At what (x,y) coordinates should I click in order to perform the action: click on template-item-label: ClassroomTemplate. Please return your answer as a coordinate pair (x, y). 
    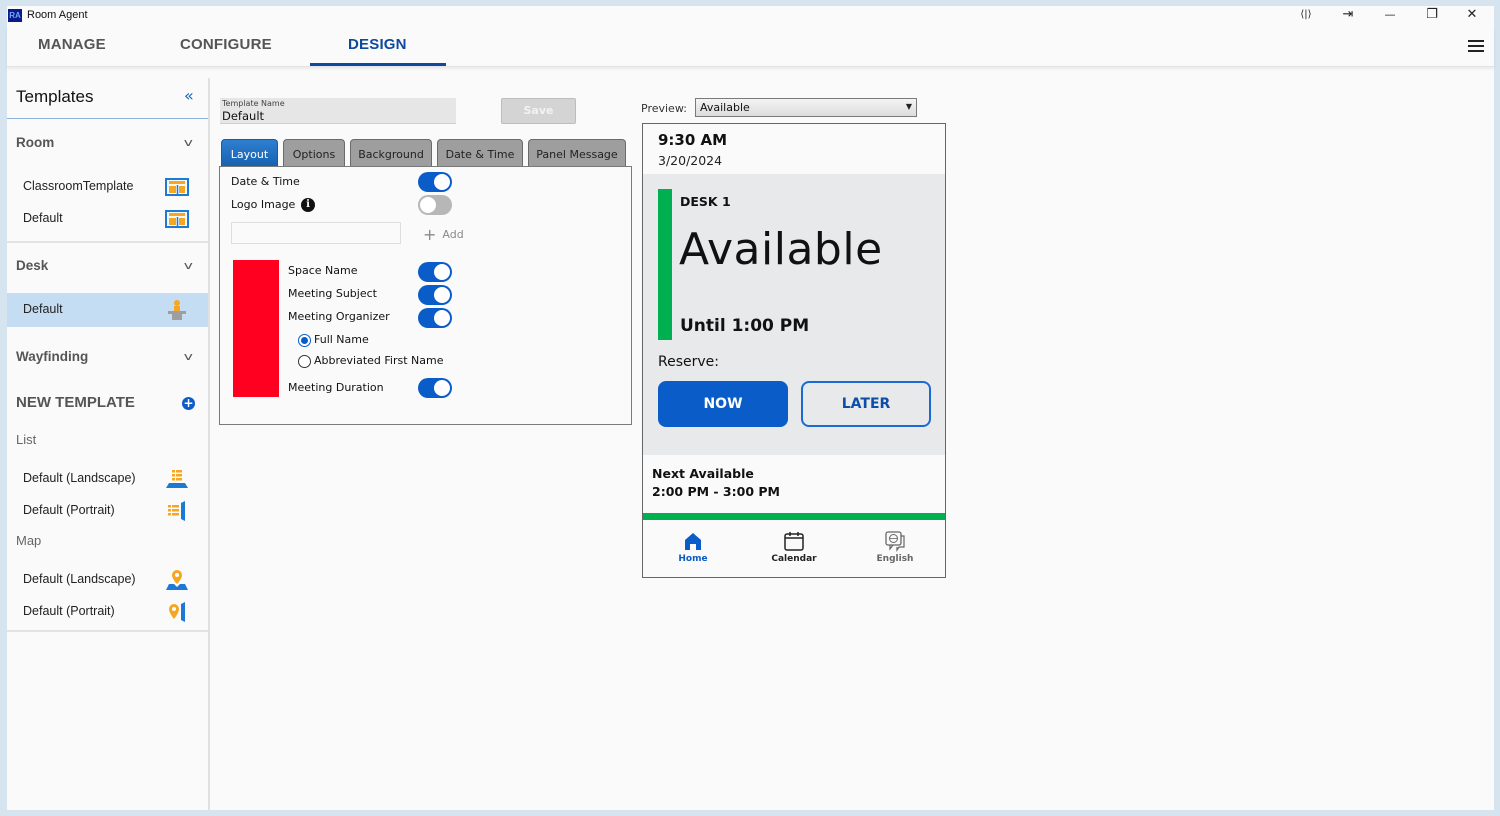
    Looking at the image, I should click on (78, 186).